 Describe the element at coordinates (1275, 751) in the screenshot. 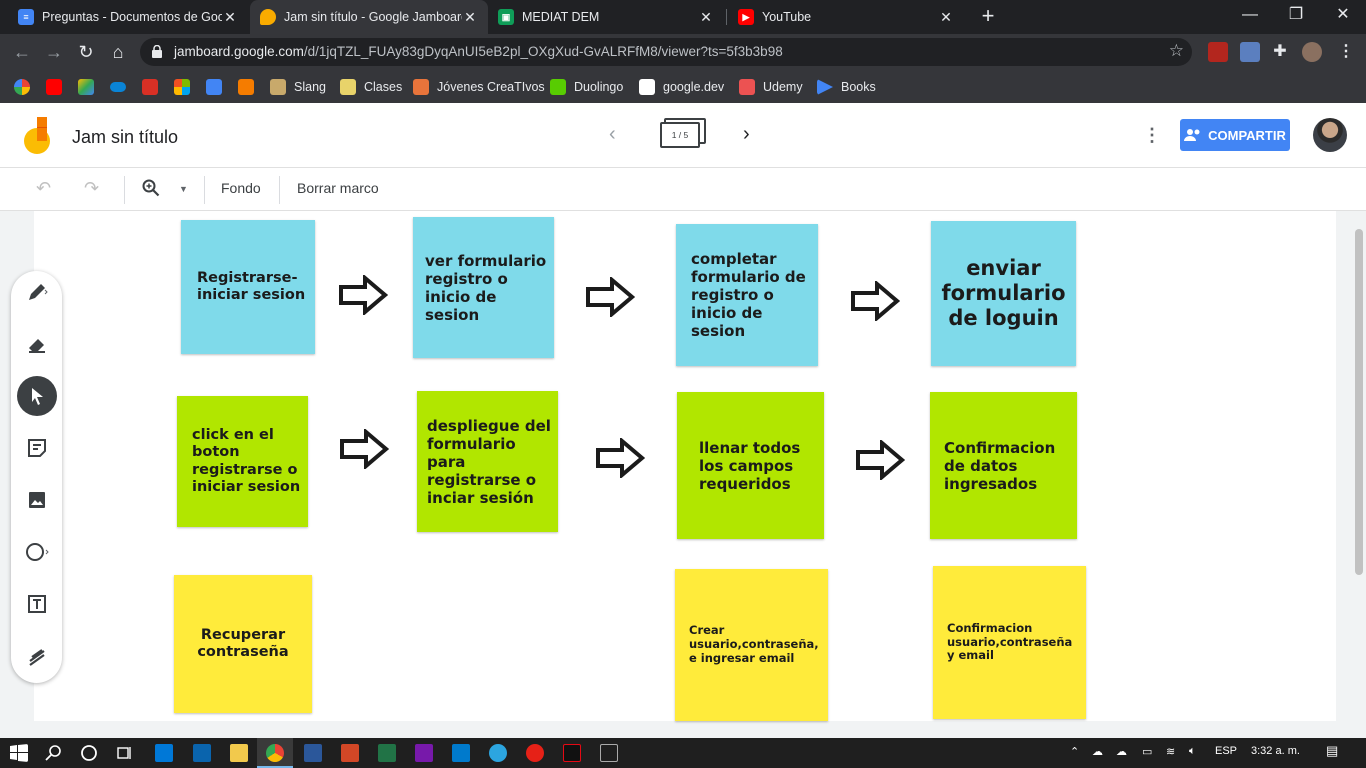

I see `clock: 3:32 a. m.` at that location.